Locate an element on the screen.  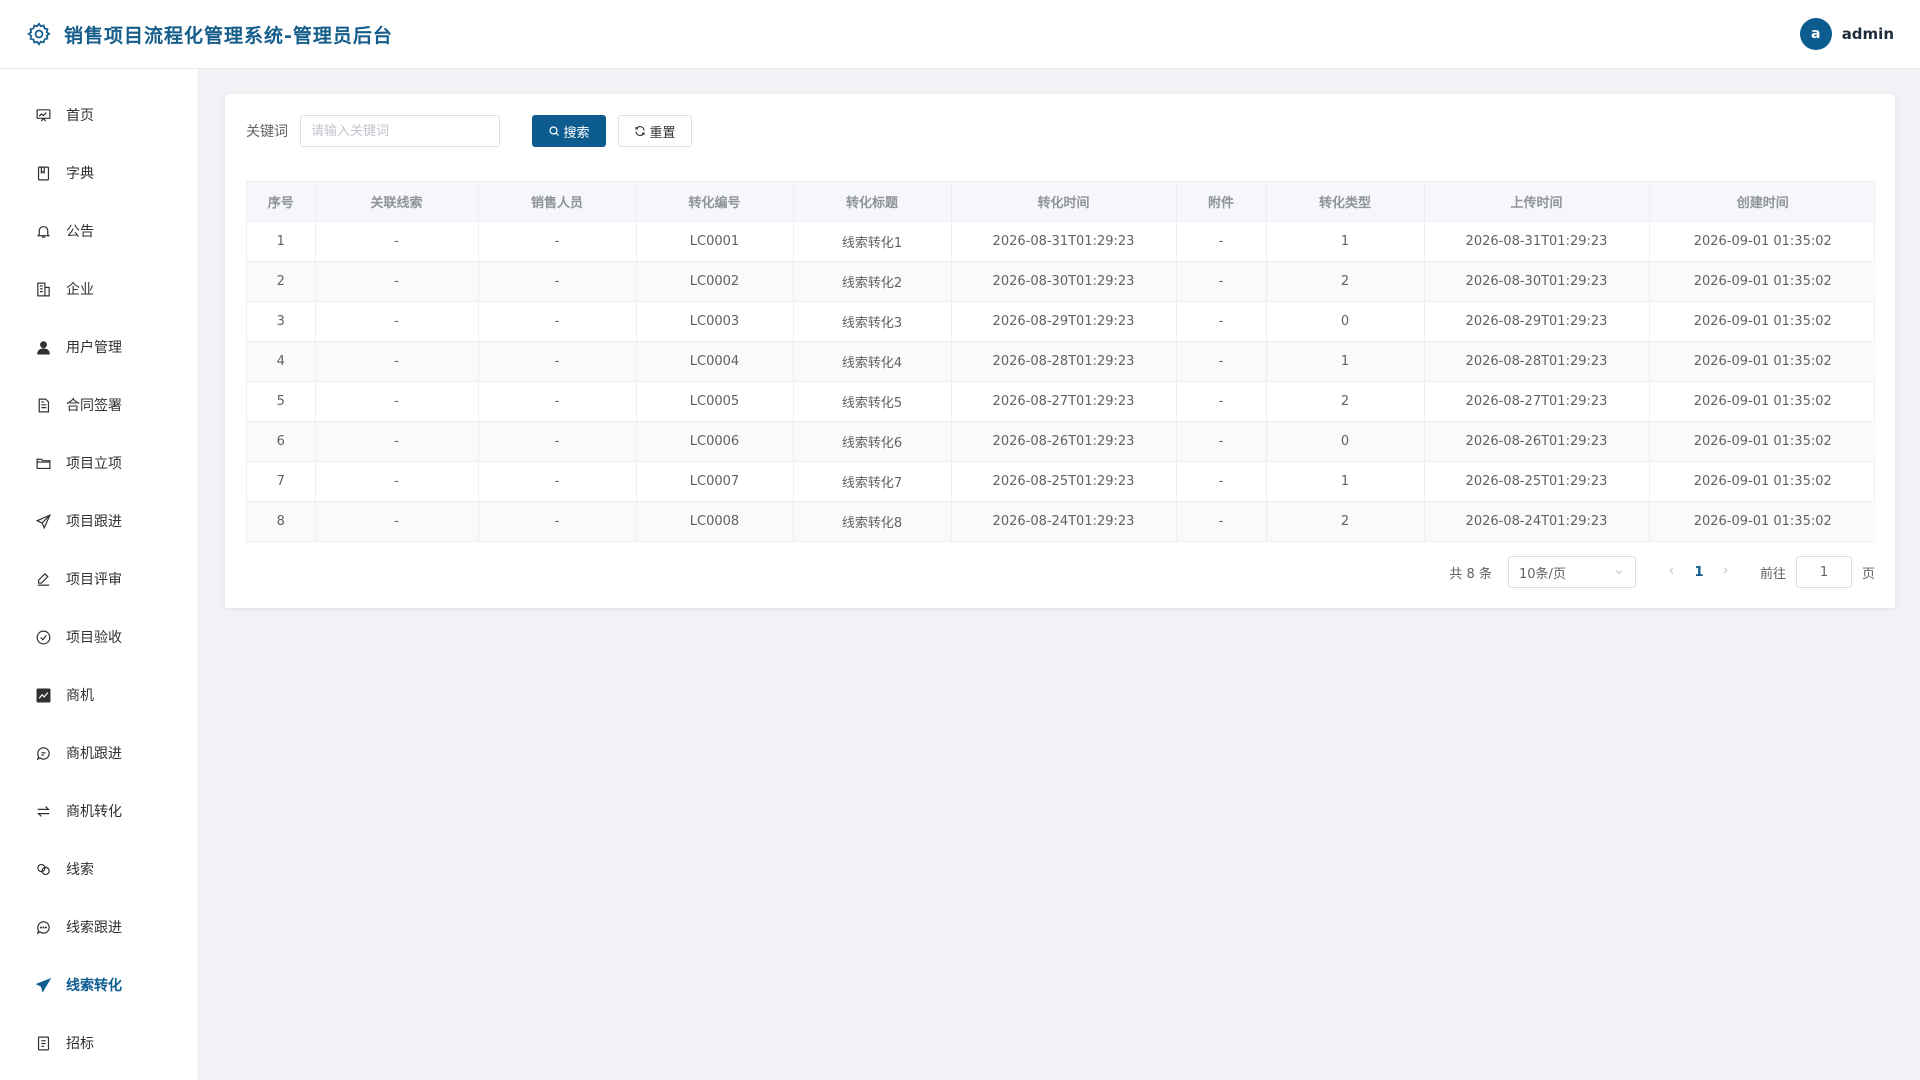
next-page-button is located at coordinates (1726, 572).